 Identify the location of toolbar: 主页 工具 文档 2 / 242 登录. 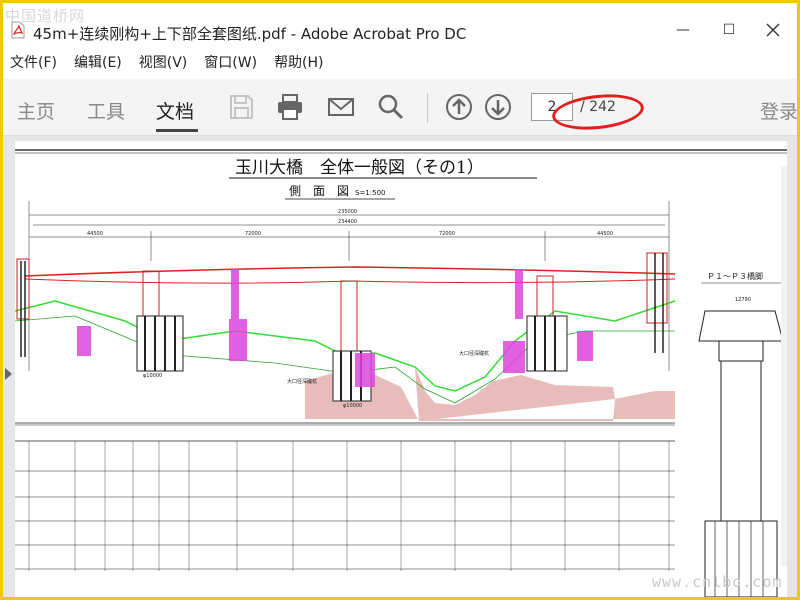
(400, 107).